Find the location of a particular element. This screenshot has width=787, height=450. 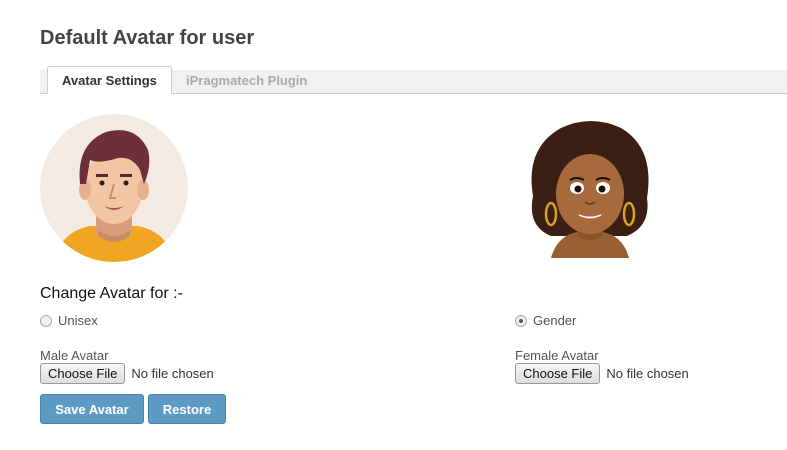

female-avatar-label: Female Avatar is located at coordinates (557, 355).